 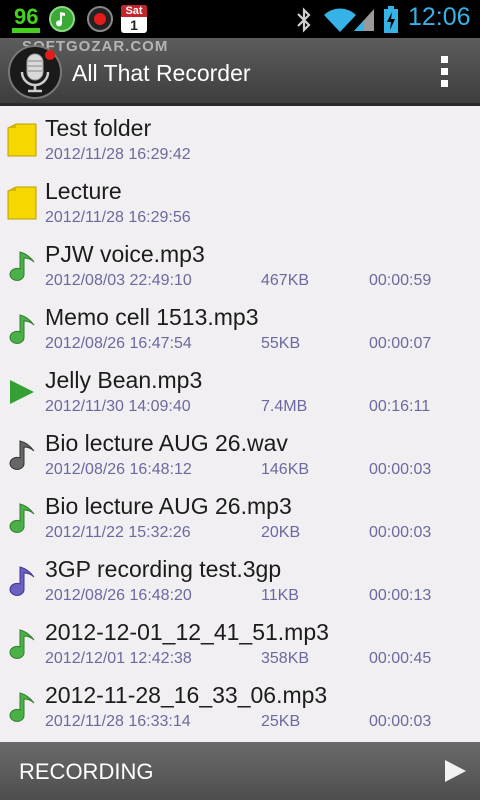 What do you see at coordinates (240, 771) in the screenshot?
I see `bottom-bar: RECORDING` at bounding box center [240, 771].